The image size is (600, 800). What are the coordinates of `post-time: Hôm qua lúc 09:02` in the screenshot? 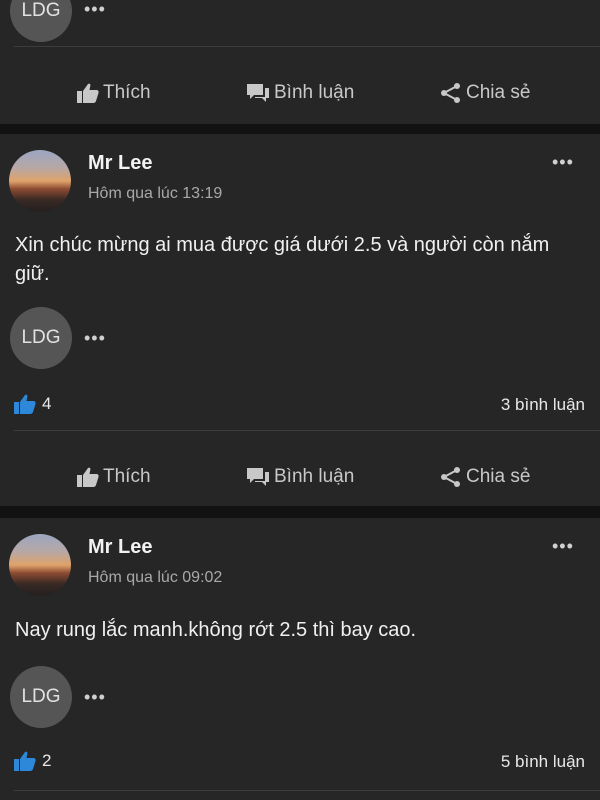 It's located at (155, 577).